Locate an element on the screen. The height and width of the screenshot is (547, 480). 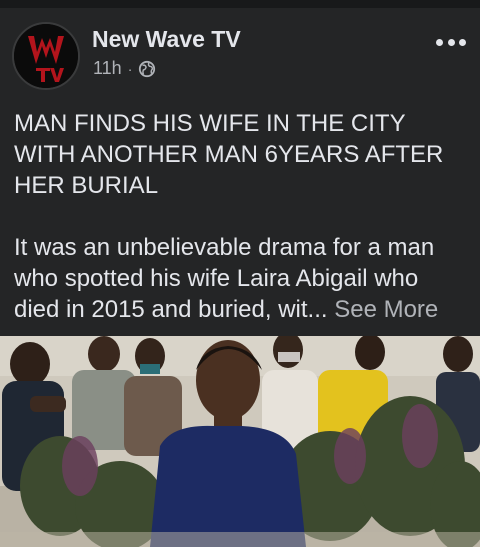
post-author: New Wave TV is located at coordinates (166, 39).